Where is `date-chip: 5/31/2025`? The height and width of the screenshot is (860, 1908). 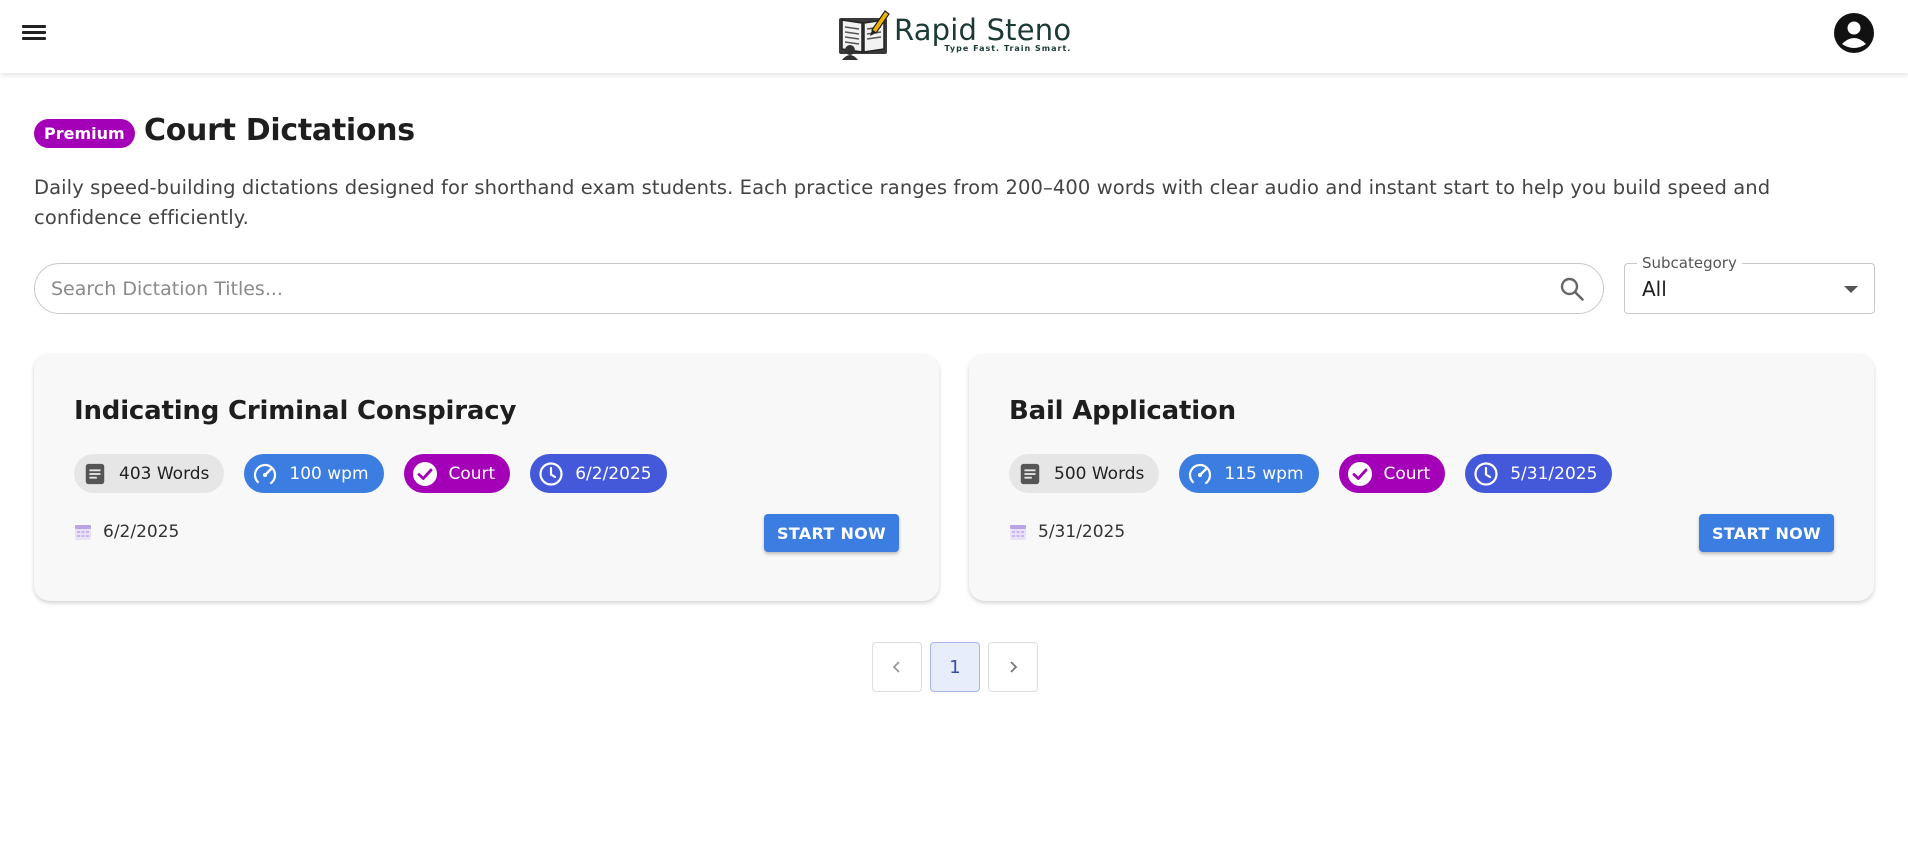 date-chip: 5/31/2025 is located at coordinates (1539, 473).